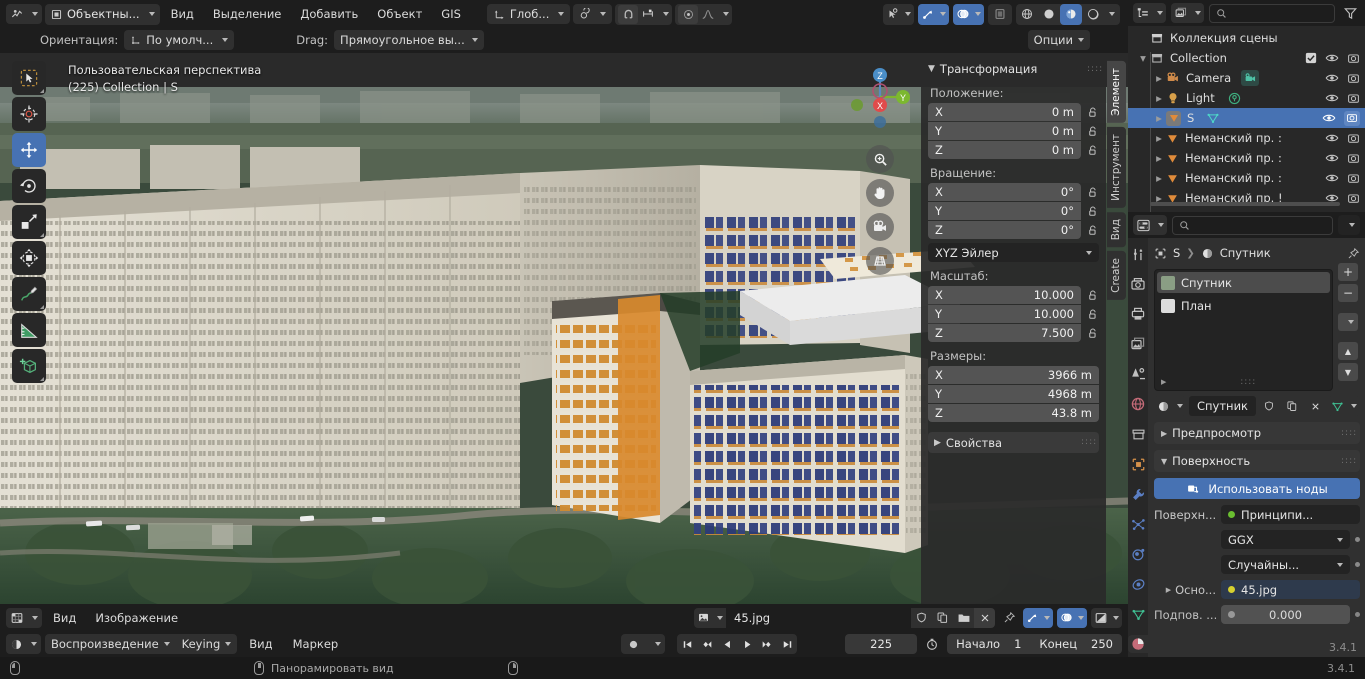 The width and height of the screenshot is (1365, 679). Describe the element at coordinates (29, 222) in the screenshot. I see `scale-tool` at that location.